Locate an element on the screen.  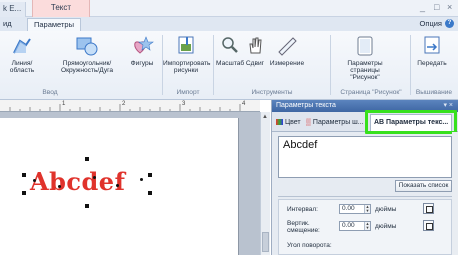
maximize-button: □ is located at coordinates (436, 7).